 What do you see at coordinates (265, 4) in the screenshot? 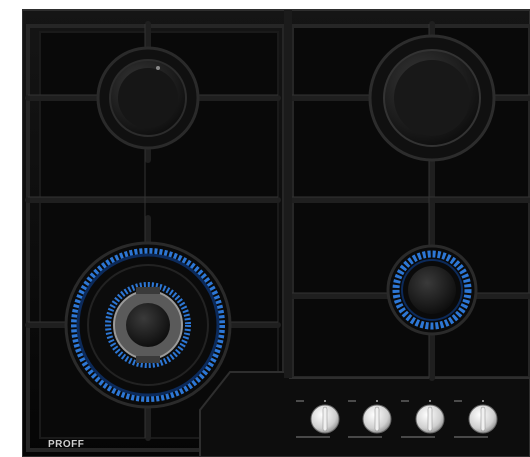
I see `photo-top-margin` at bounding box center [265, 4].